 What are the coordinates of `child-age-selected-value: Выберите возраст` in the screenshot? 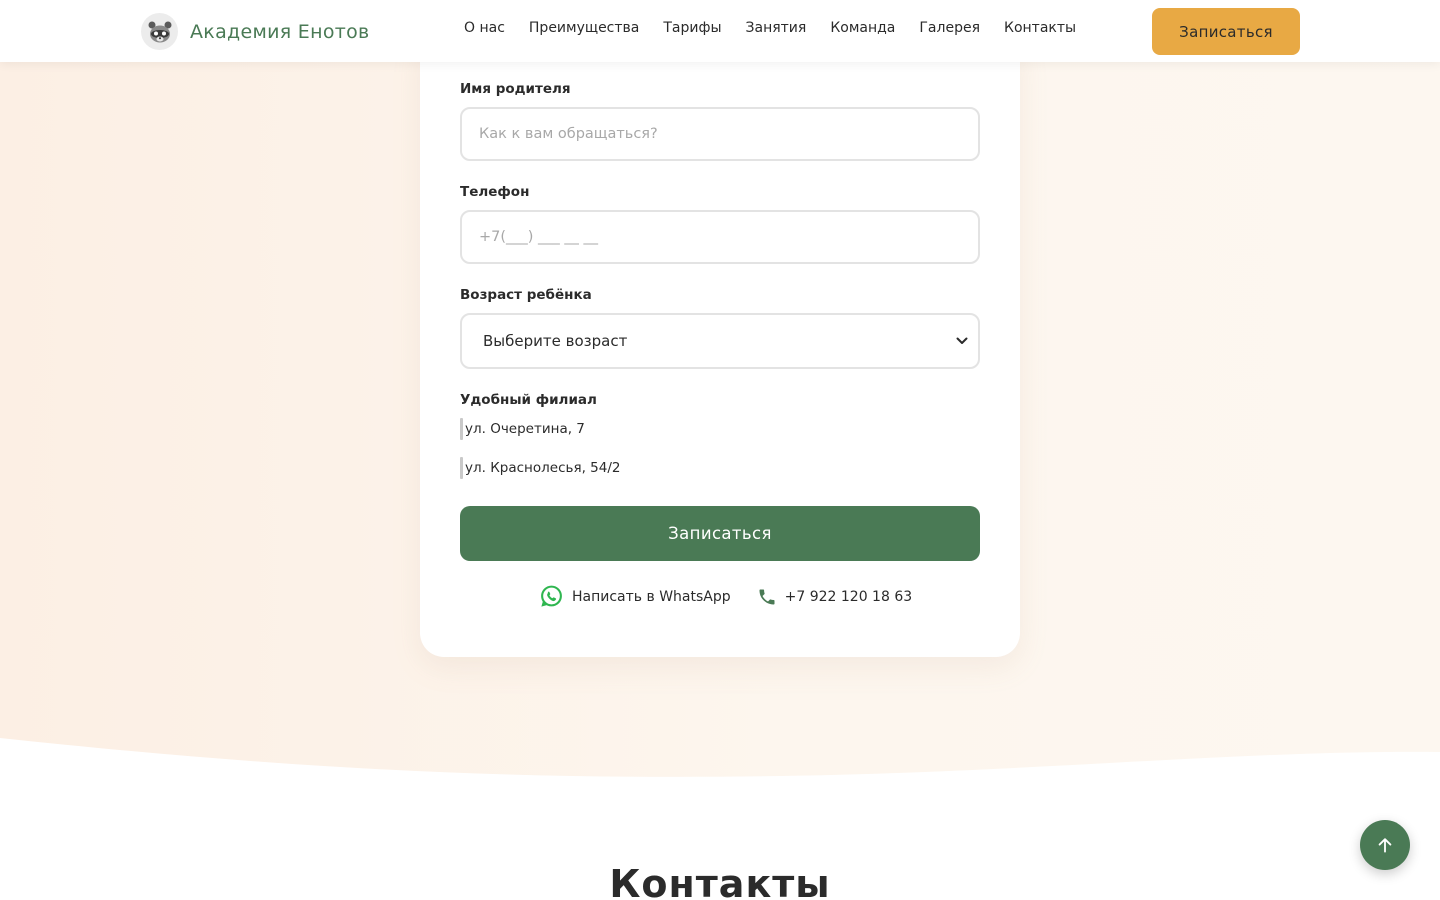 It's located at (555, 341).